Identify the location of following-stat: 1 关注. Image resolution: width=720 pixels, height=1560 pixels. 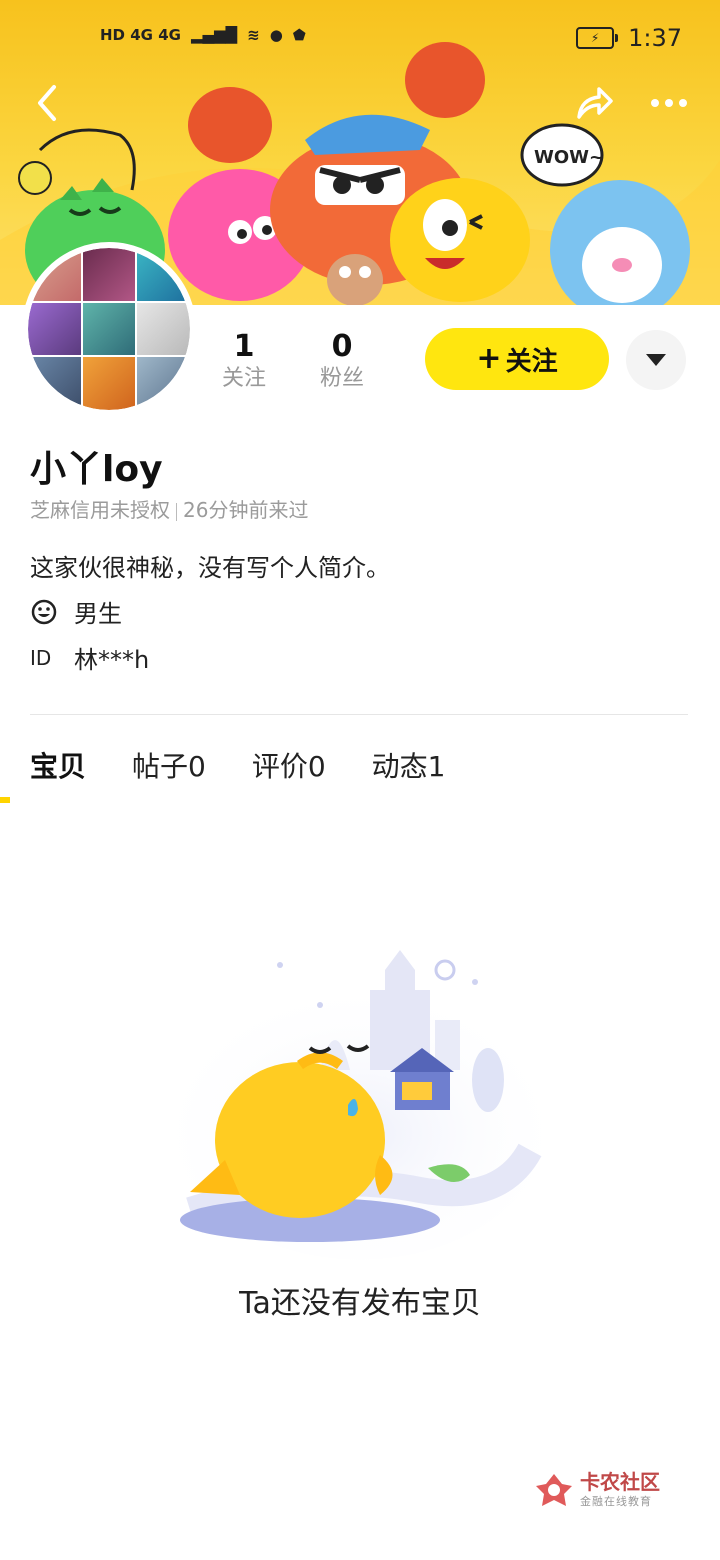
(244, 362).